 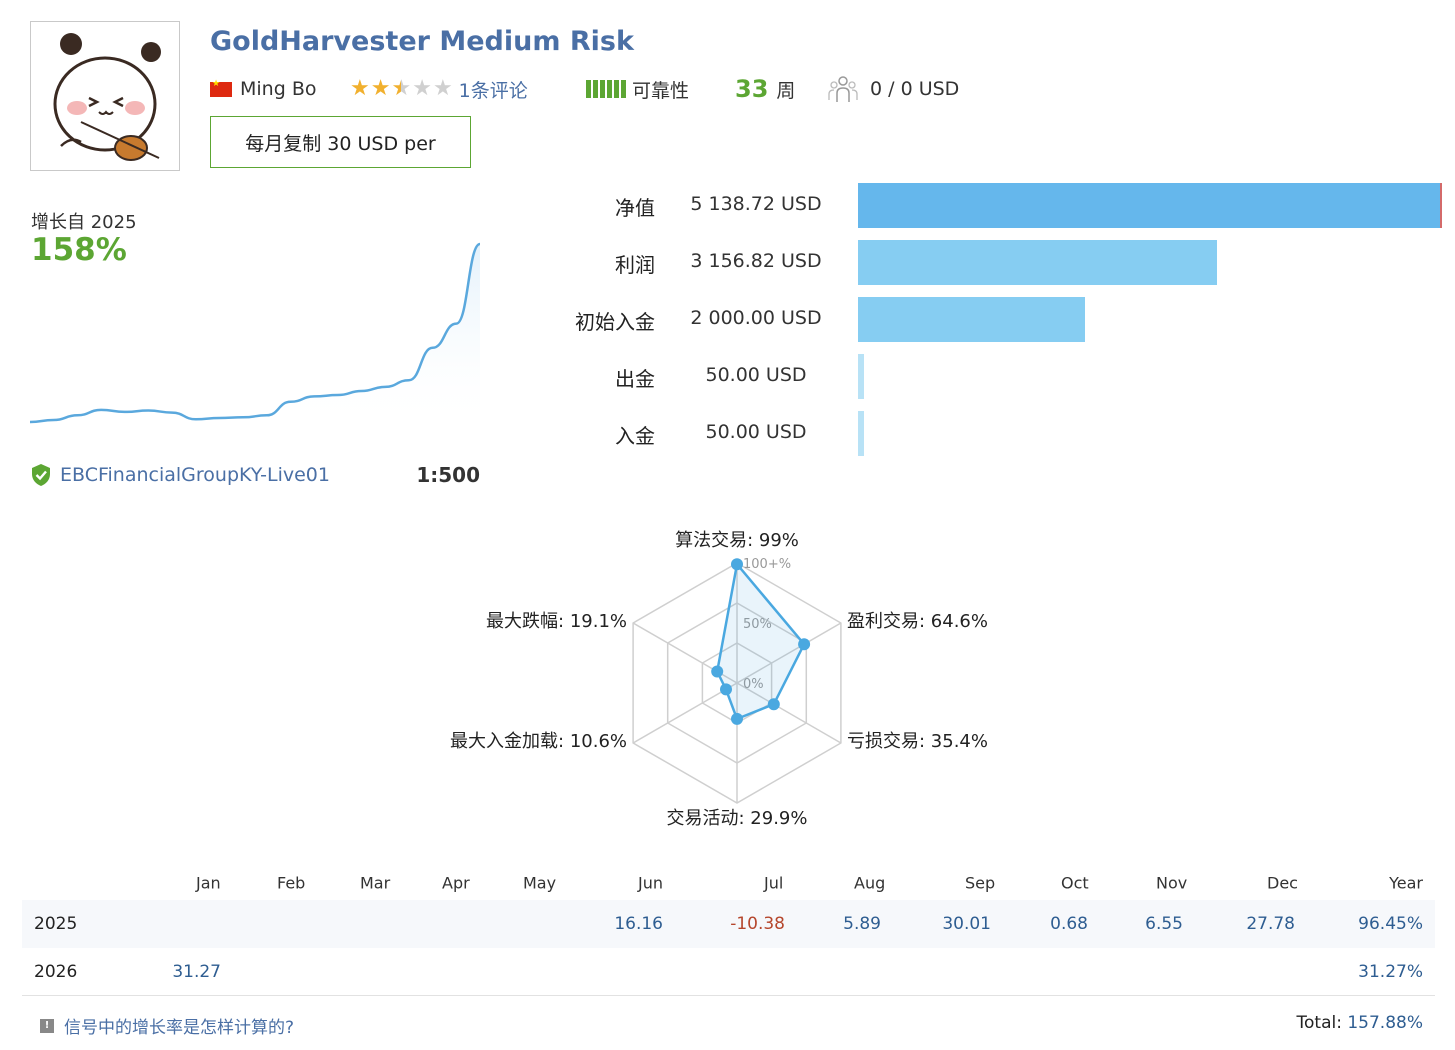 I want to click on header-jan: Jan, so click(x=208, y=883).